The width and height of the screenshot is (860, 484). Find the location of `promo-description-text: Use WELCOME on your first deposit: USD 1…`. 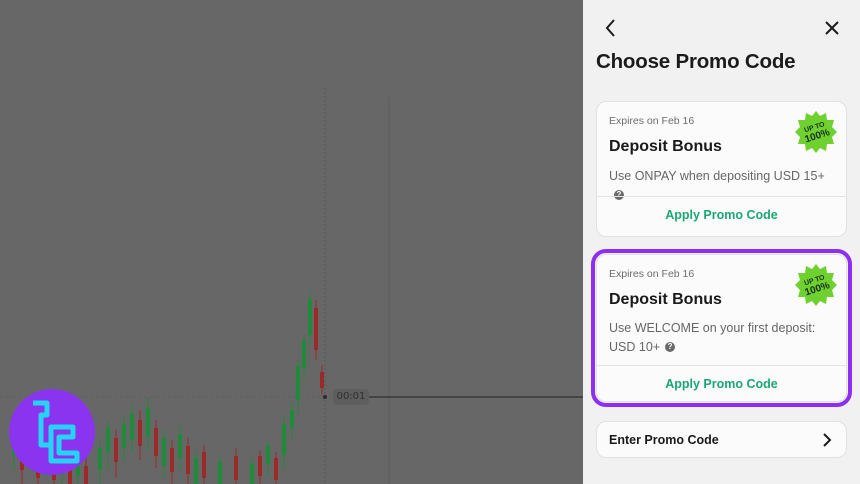

promo-description-text: Use WELCOME on your first deposit: USD 1… is located at coordinates (712, 337).